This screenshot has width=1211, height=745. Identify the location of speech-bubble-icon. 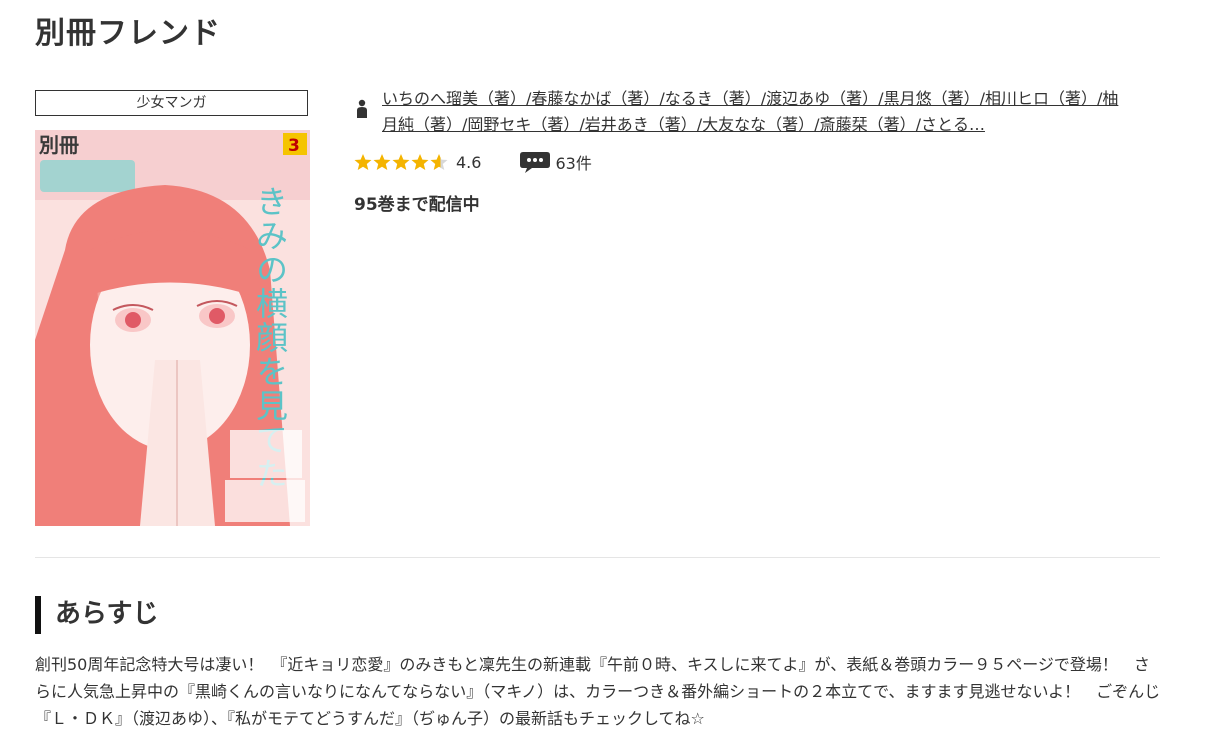
(535, 162).